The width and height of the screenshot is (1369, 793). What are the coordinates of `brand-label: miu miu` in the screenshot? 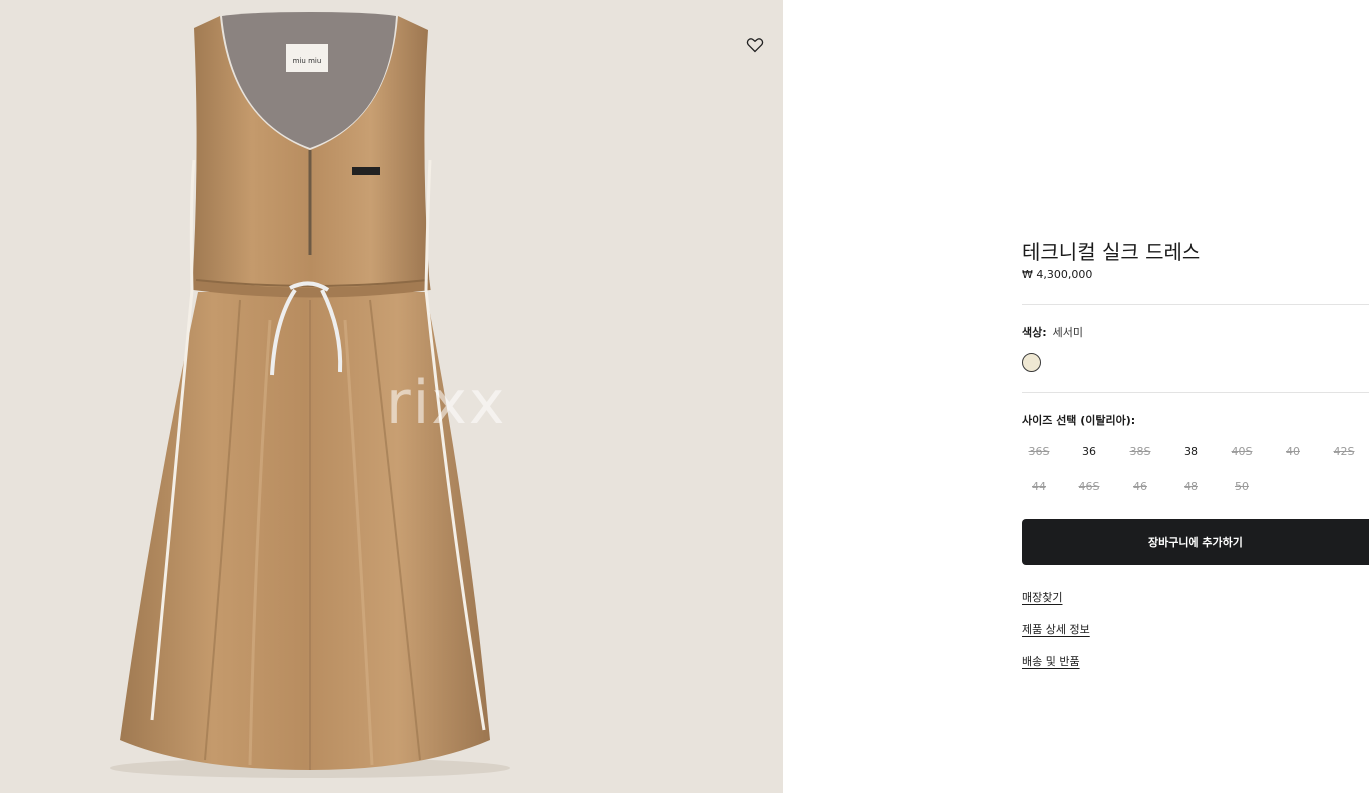 It's located at (307, 61).